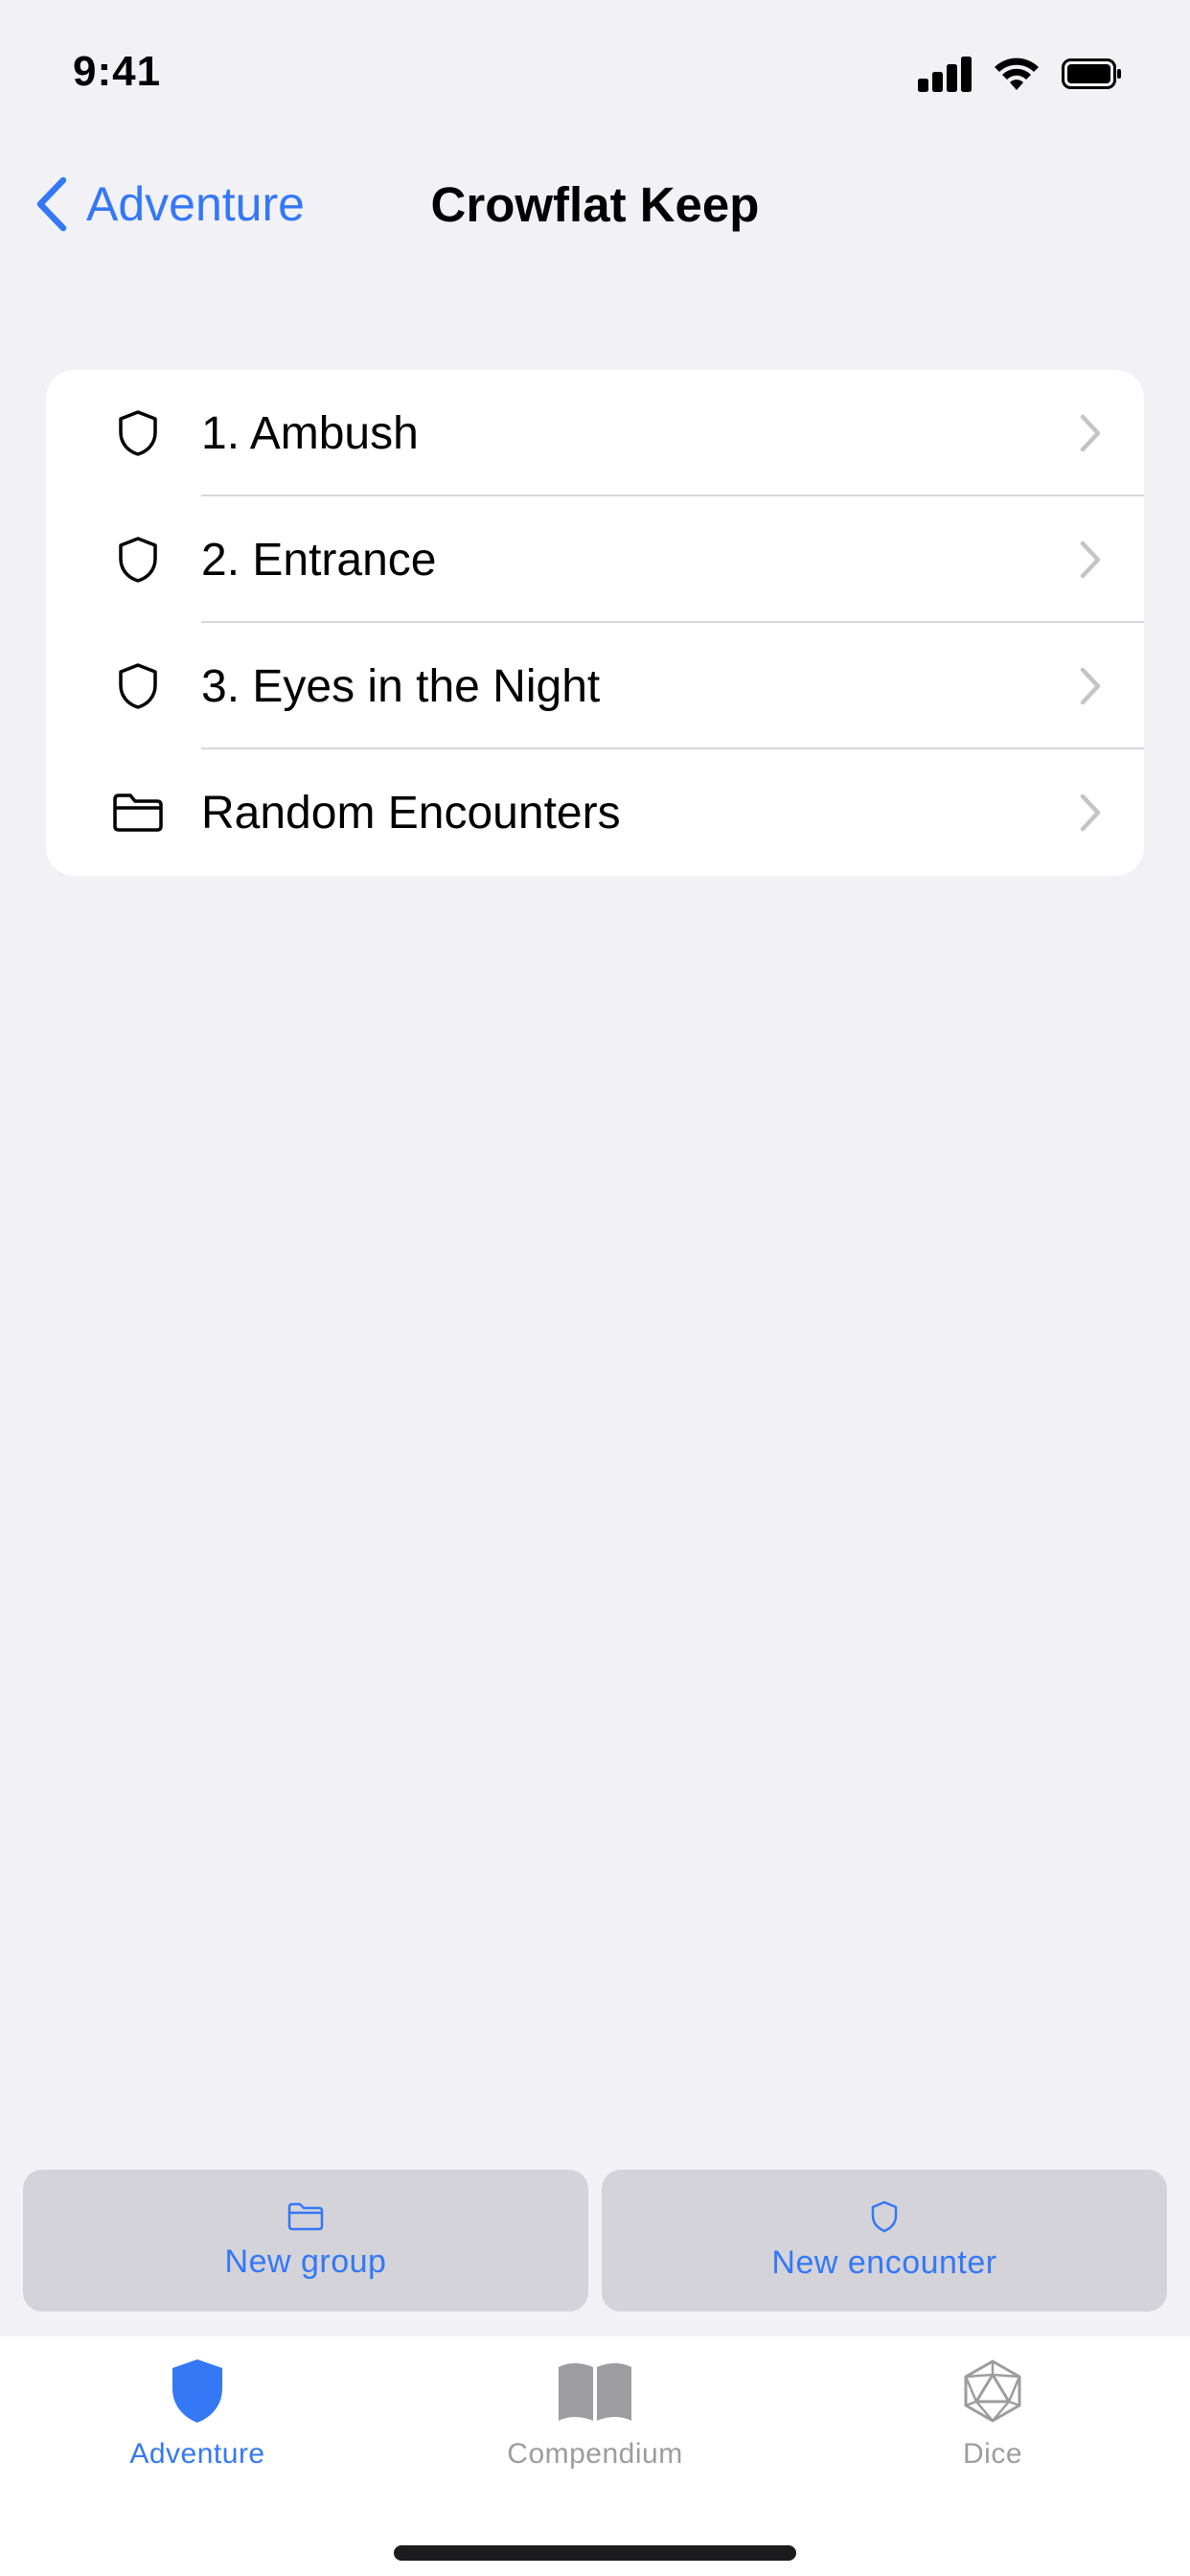 This screenshot has width=1190, height=2576. What do you see at coordinates (319, 560) in the screenshot?
I see `list-item-label: 2. Entrance` at bounding box center [319, 560].